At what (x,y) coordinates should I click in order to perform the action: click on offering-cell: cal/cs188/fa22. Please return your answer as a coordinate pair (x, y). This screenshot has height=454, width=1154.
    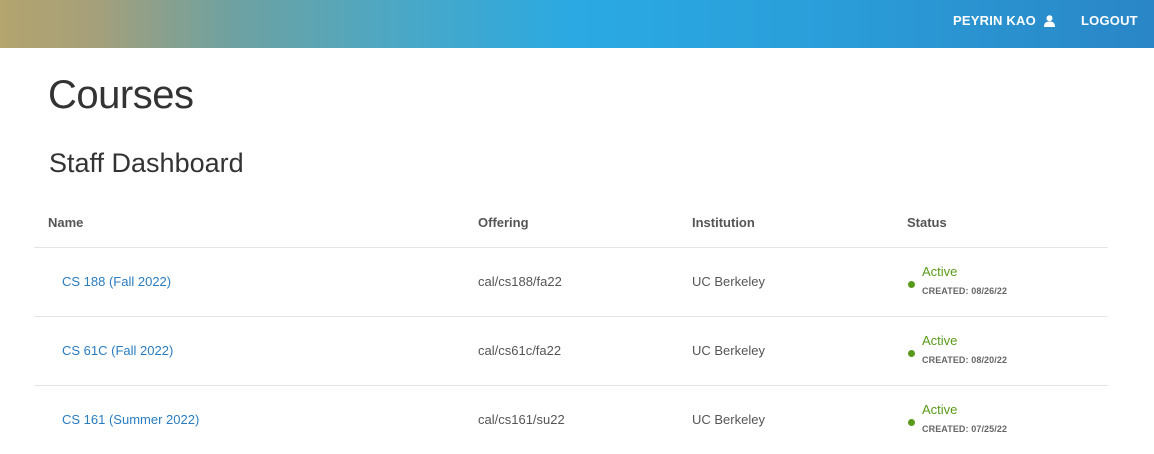
    Looking at the image, I should click on (520, 281).